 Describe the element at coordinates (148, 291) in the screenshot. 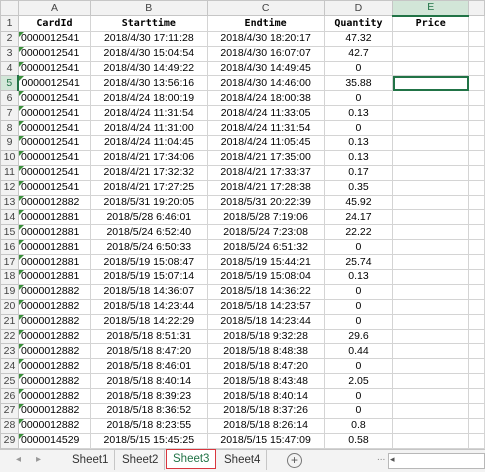

I see `cell: 2018/5/18 14:36:07` at that location.